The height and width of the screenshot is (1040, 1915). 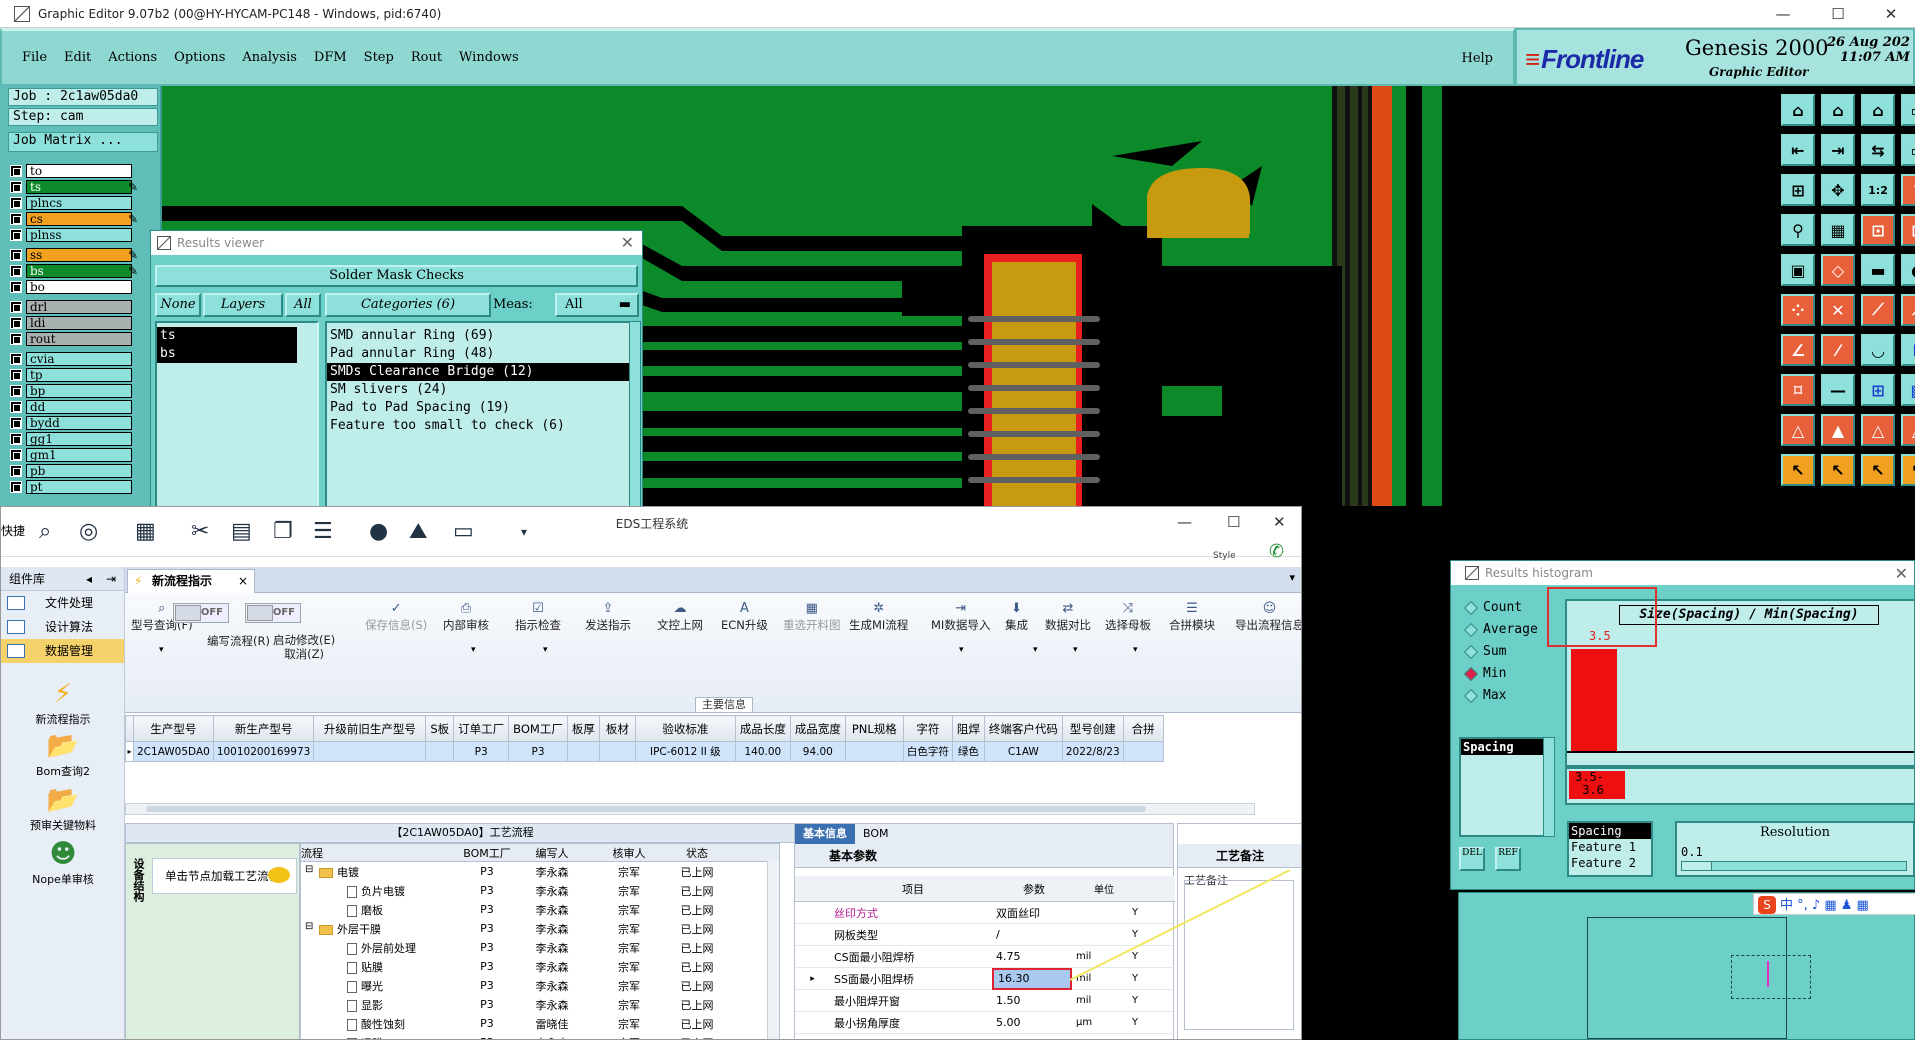 What do you see at coordinates (1233, 522) in the screenshot?
I see `eds-maximize-button: ☐` at bounding box center [1233, 522].